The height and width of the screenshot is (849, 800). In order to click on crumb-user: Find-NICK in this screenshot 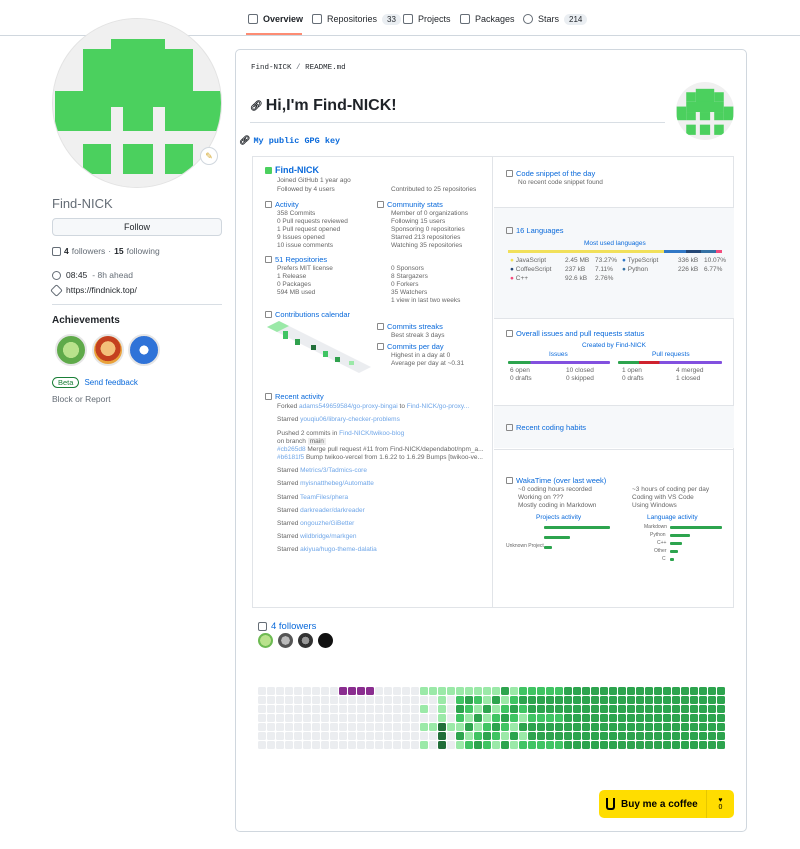, I will do `click(271, 68)`.